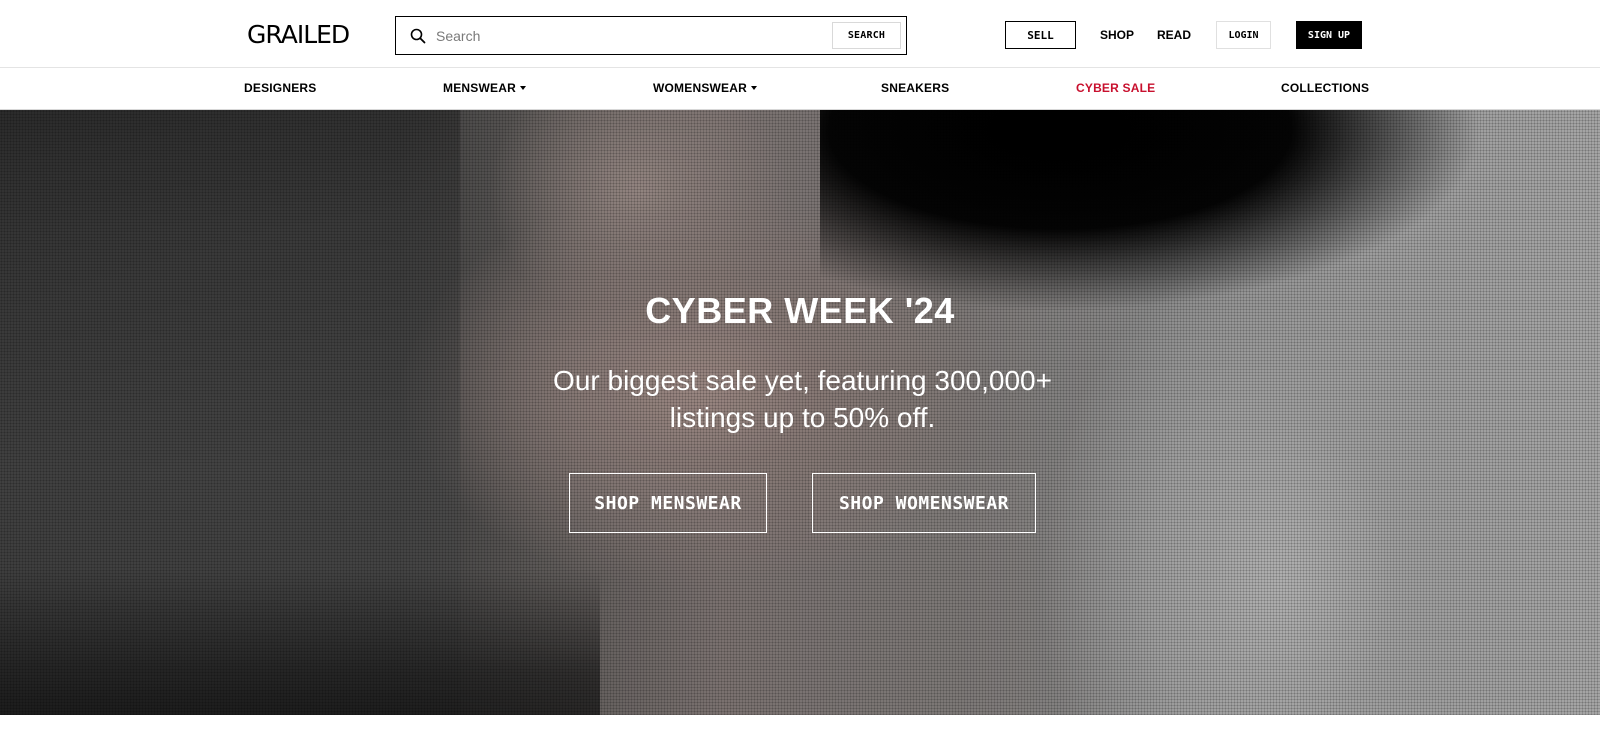 This screenshot has height=747, width=1600. I want to click on nav-item-label: COLLECTIONS, so click(1325, 88).